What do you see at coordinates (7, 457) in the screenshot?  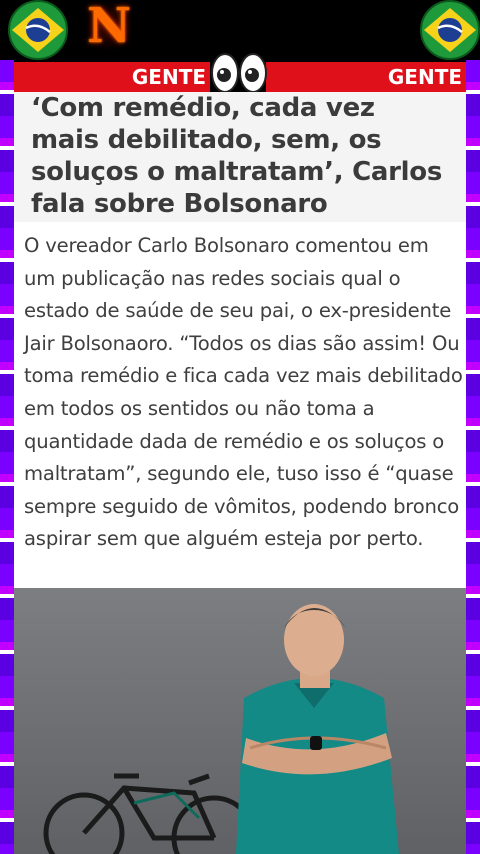 I see `left-decorative-strip` at bounding box center [7, 457].